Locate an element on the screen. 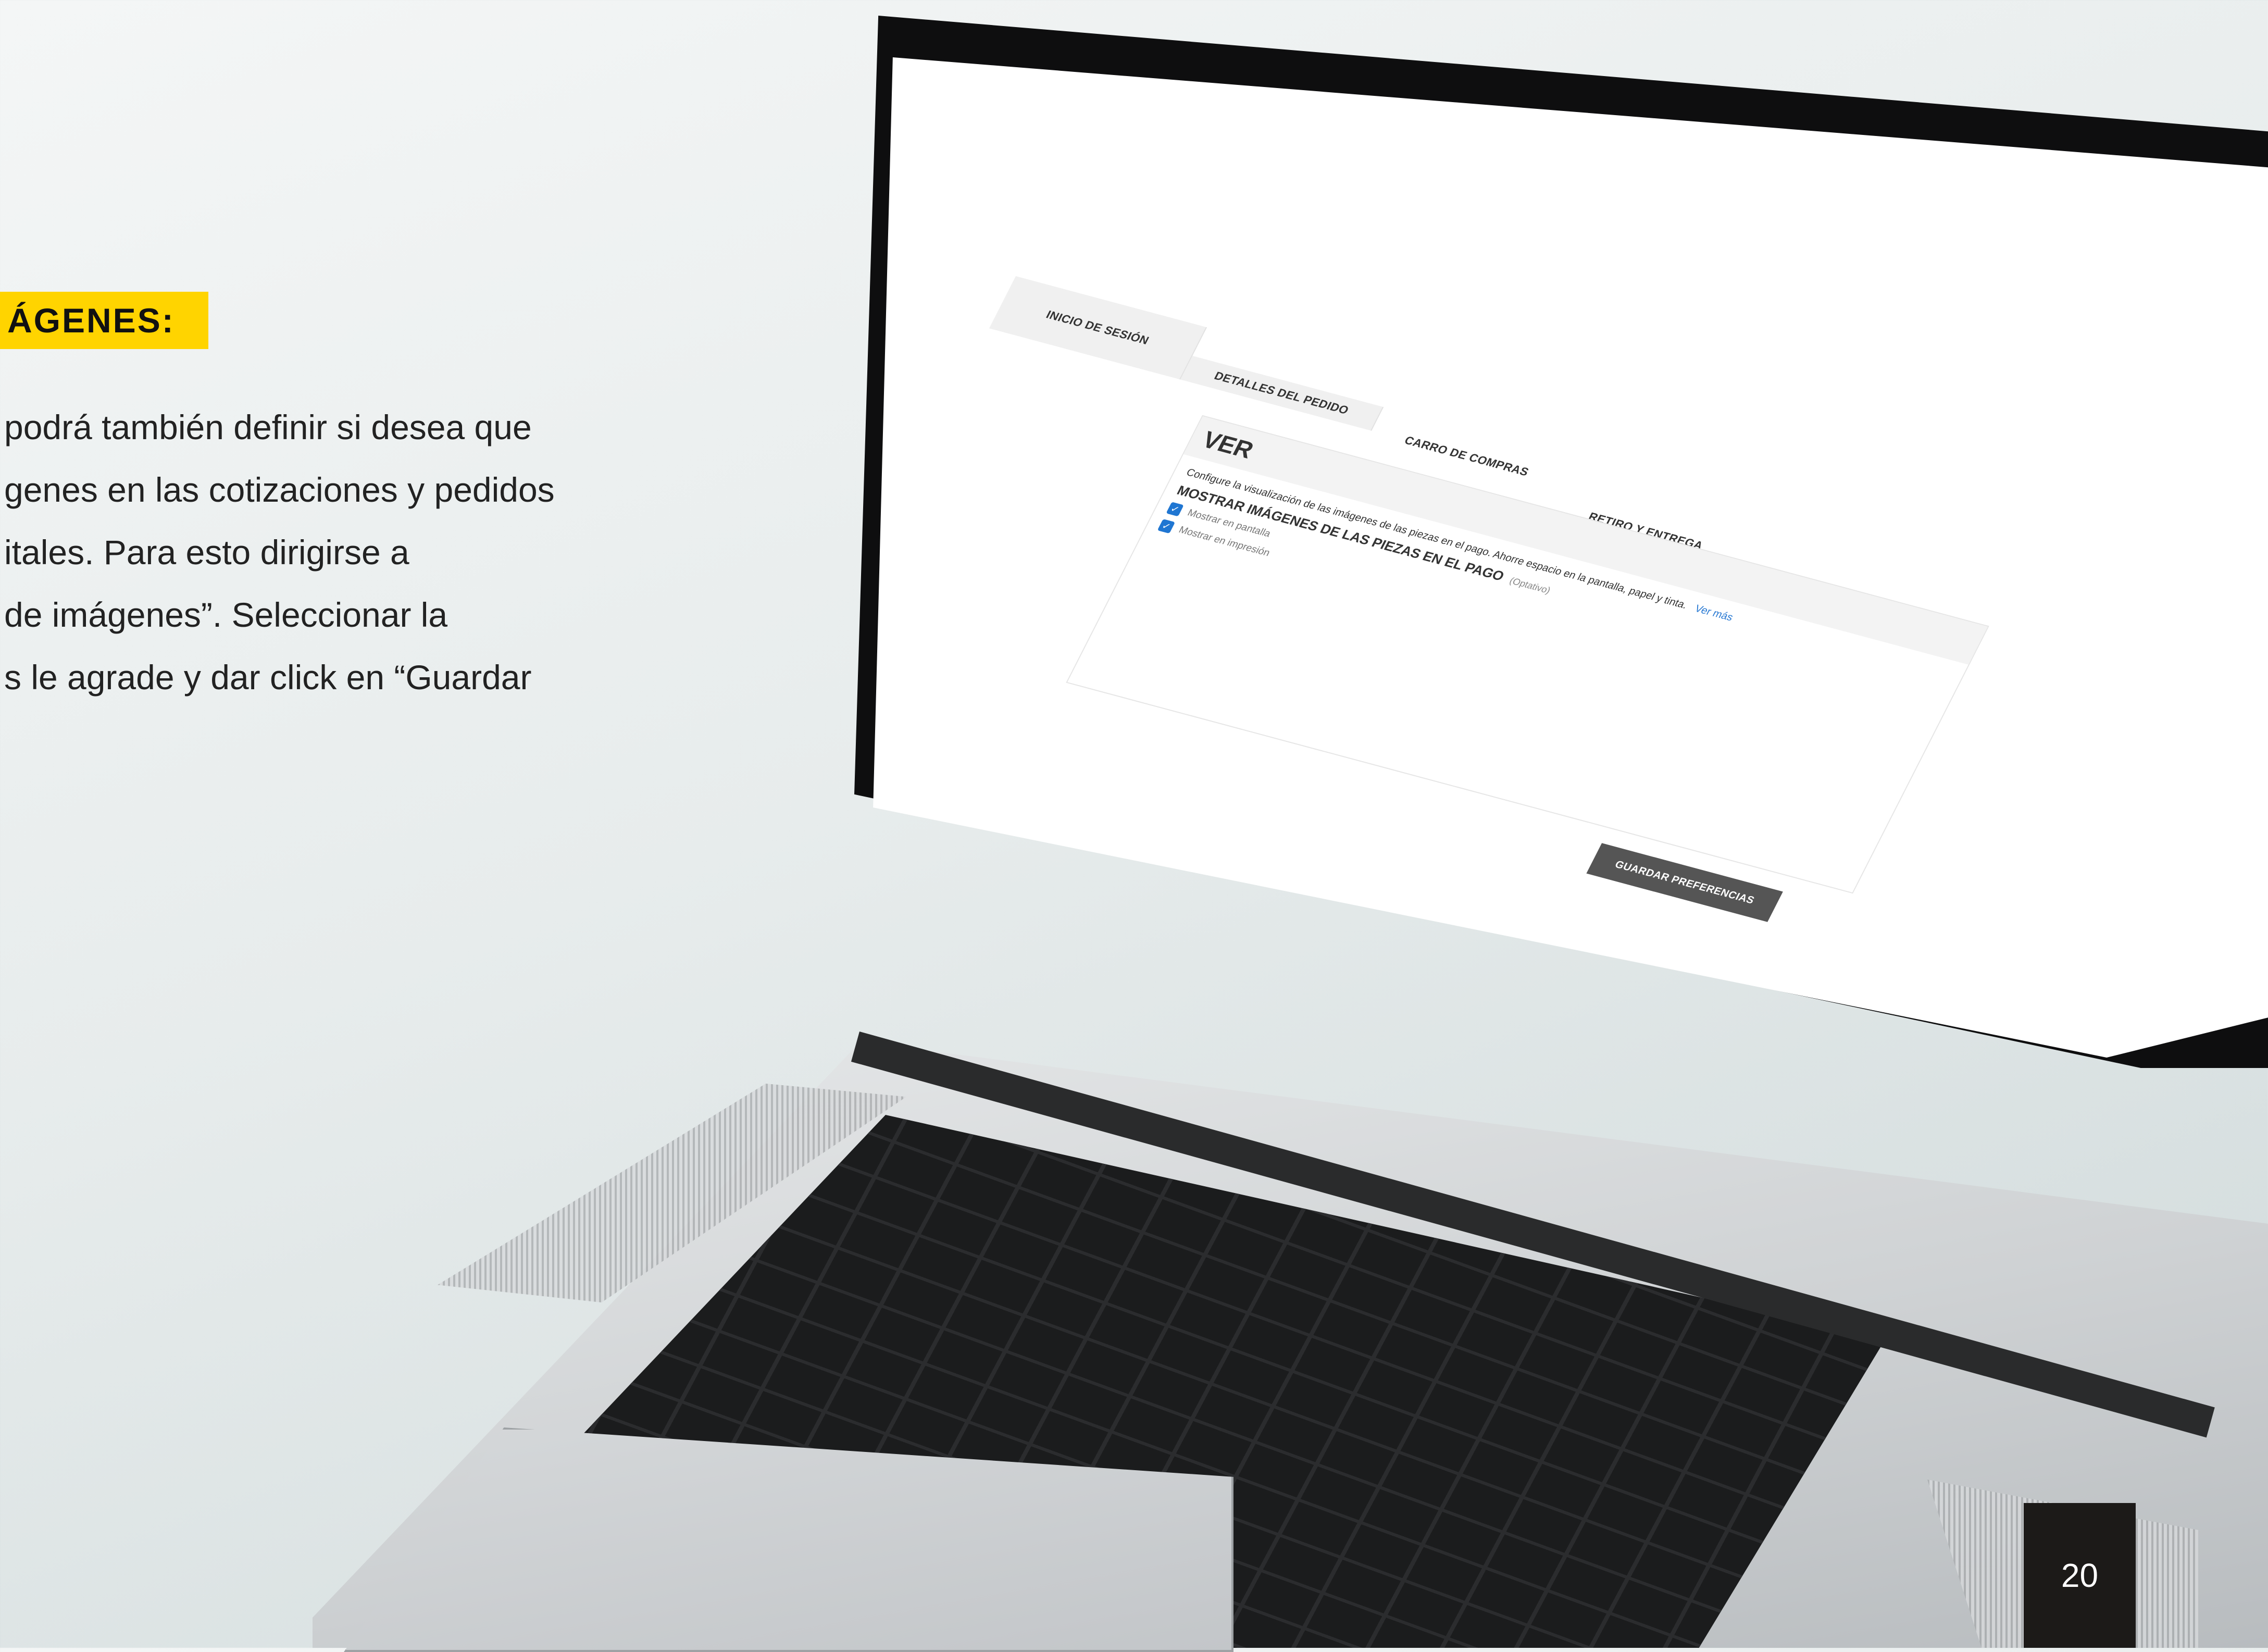 The width and height of the screenshot is (2268, 1652). tab-inicio-de-sesion: INICIO DE SESIÓN is located at coordinates (1098, 328).